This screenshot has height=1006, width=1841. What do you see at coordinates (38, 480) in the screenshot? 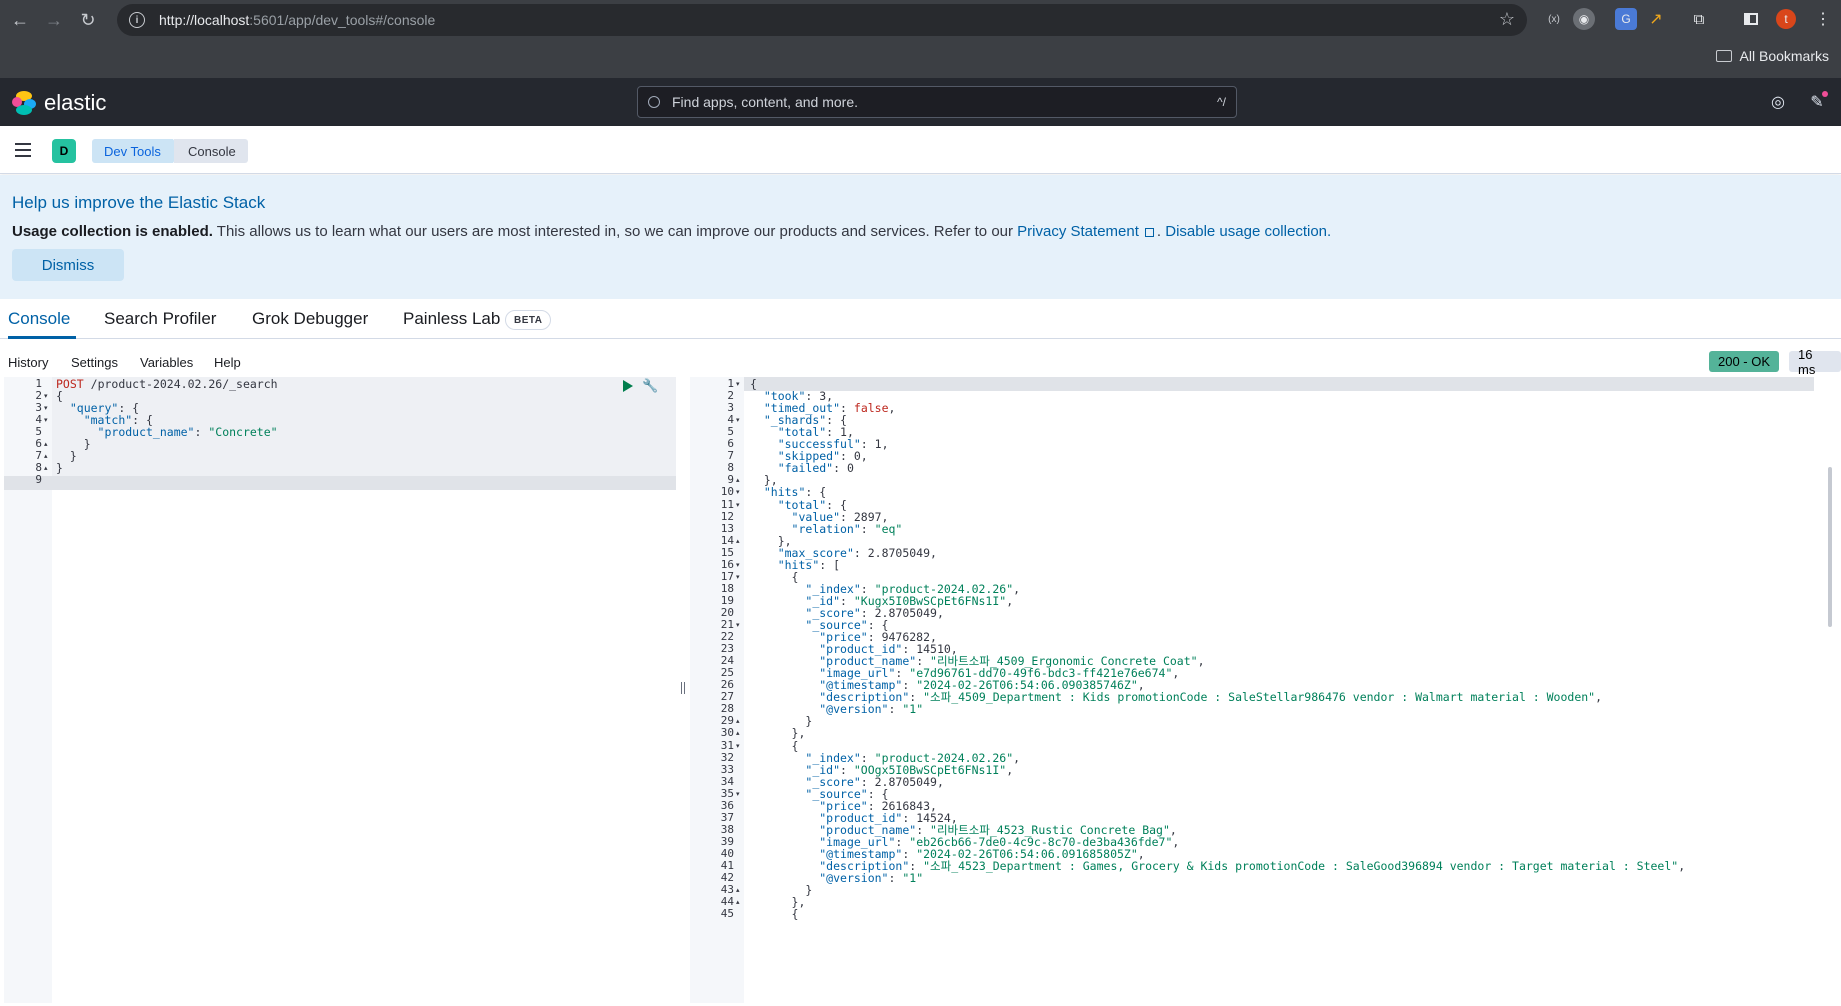
I see `line-number: 9` at bounding box center [38, 480].